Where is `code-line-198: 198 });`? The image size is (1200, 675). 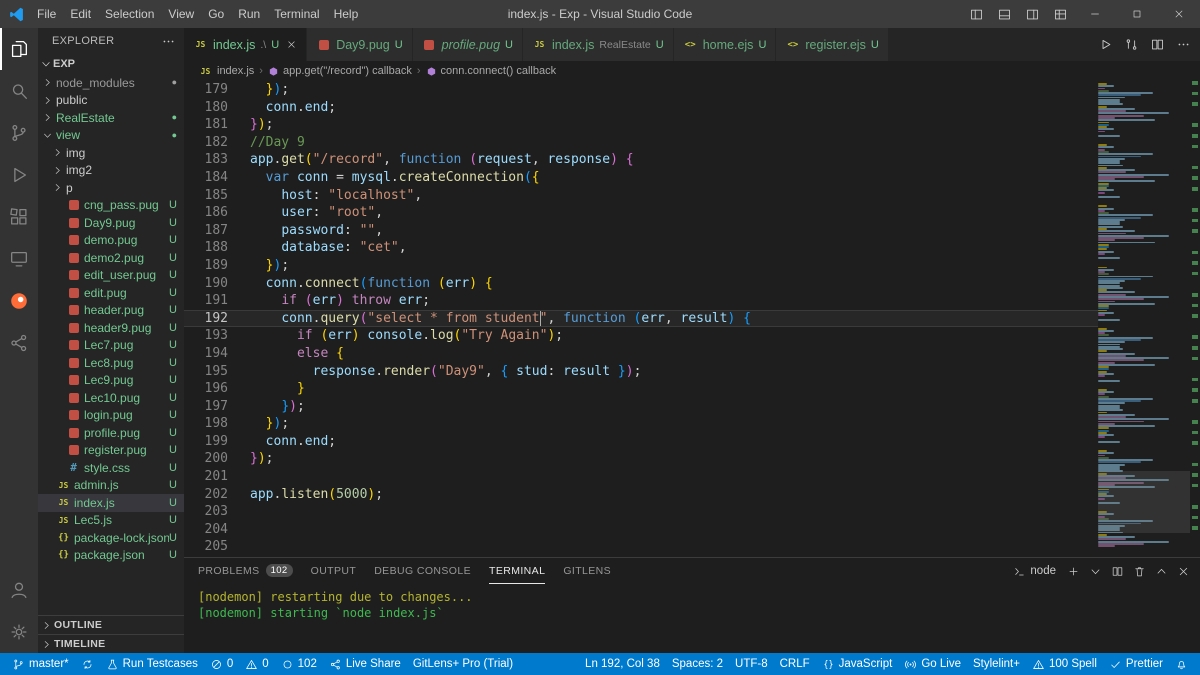
code-line-198: 198 }); is located at coordinates (641, 424).